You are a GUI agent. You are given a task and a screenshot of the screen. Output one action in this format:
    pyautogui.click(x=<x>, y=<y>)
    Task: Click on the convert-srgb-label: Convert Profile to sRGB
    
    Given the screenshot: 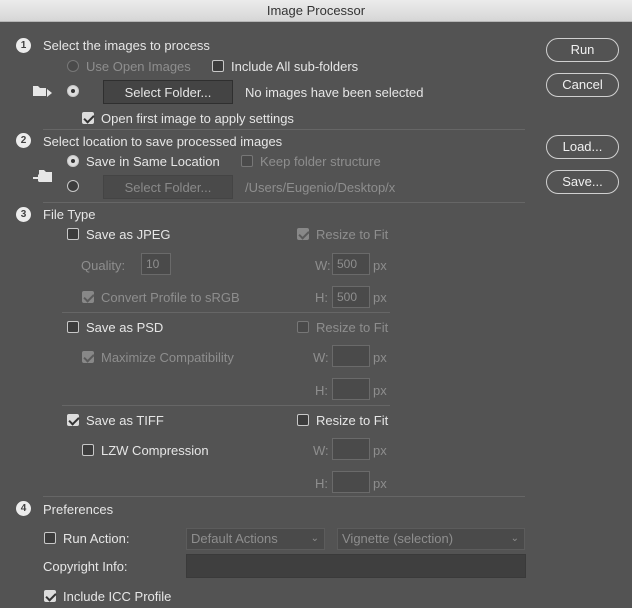 What is the action you would take?
    pyautogui.click(x=170, y=297)
    